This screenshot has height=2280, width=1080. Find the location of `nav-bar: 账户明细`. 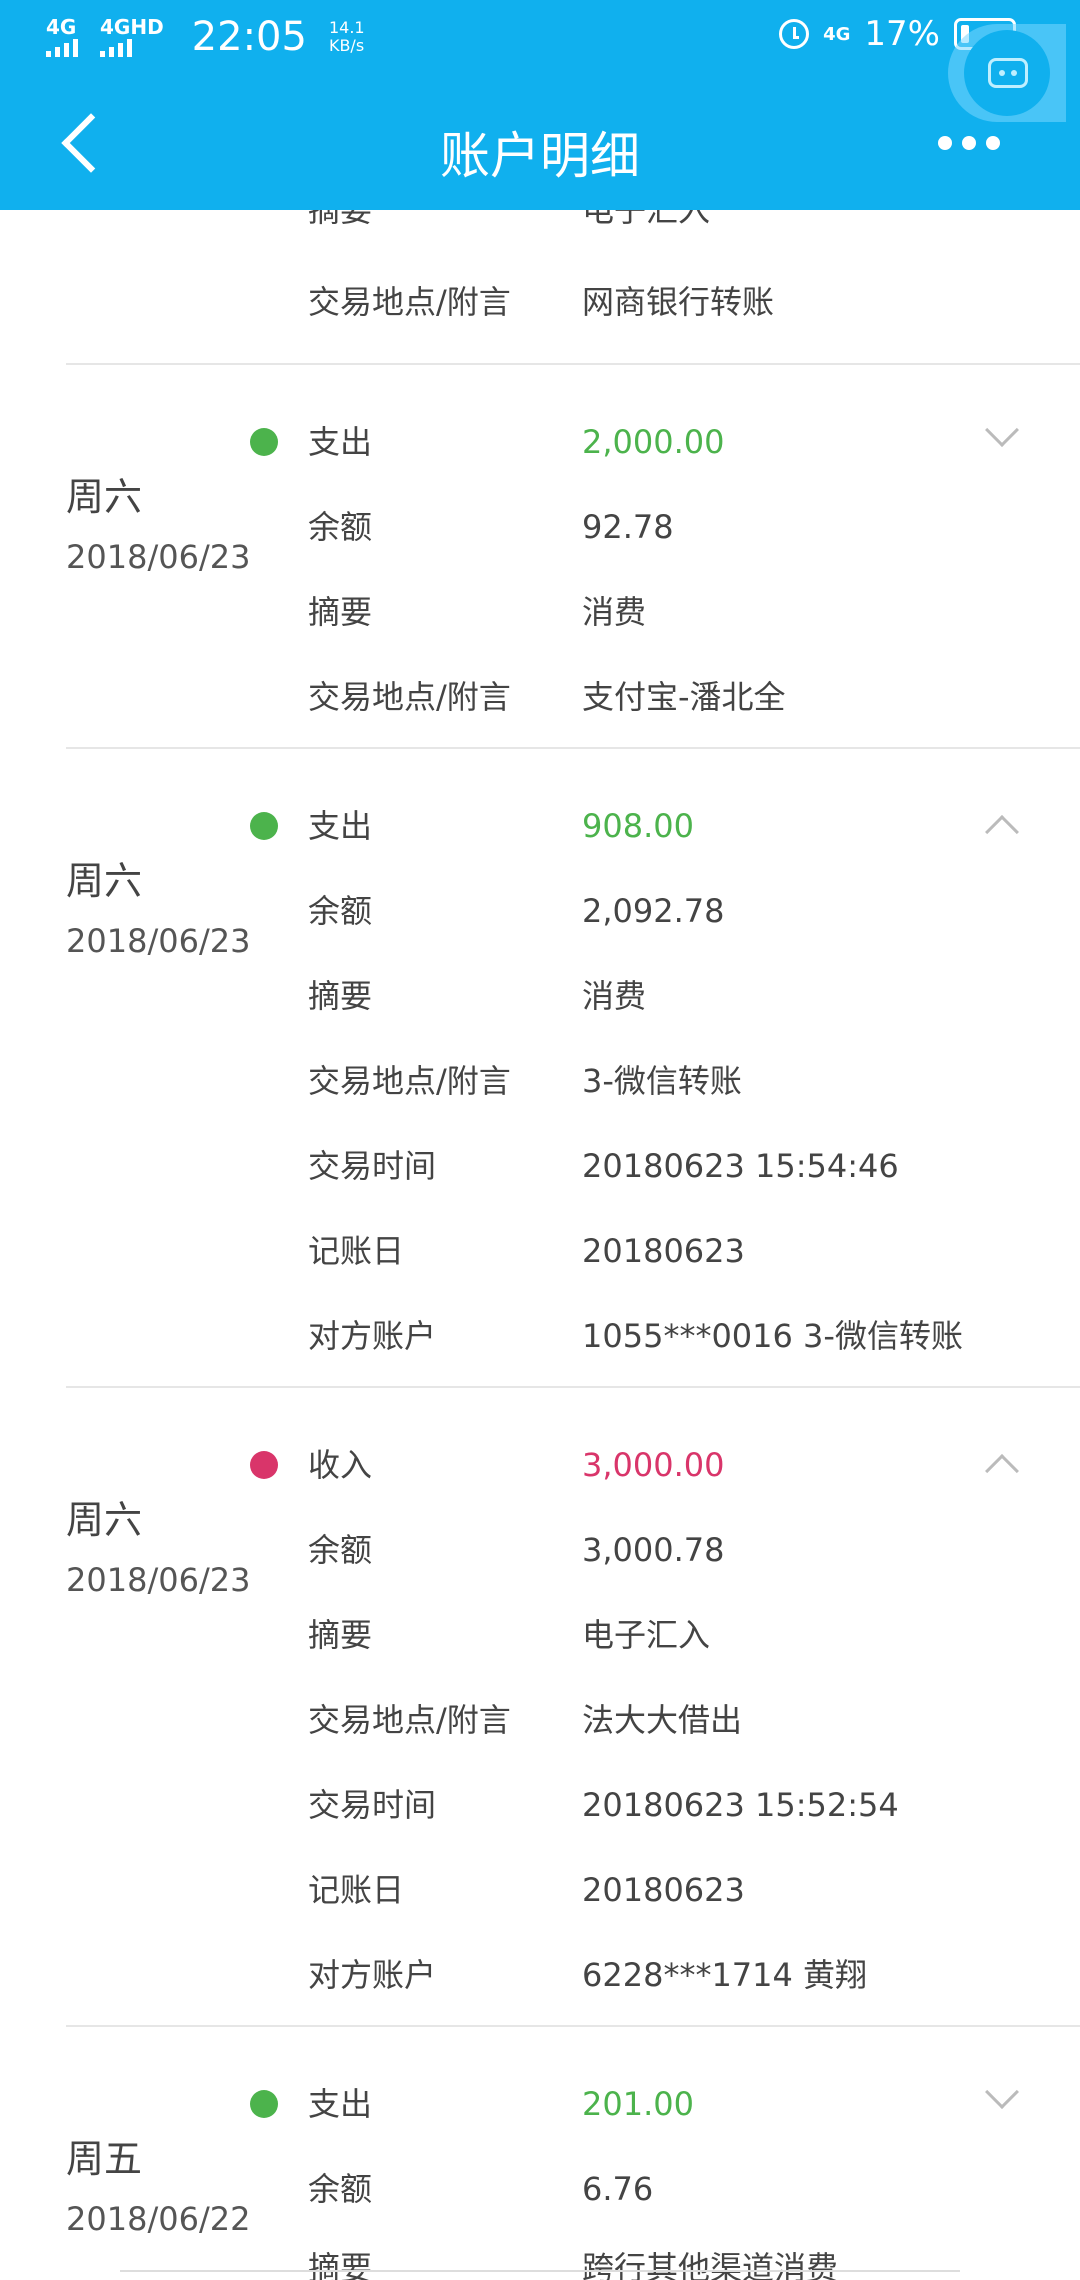

nav-bar: 账户明细 is located at coordinates (540, 145).